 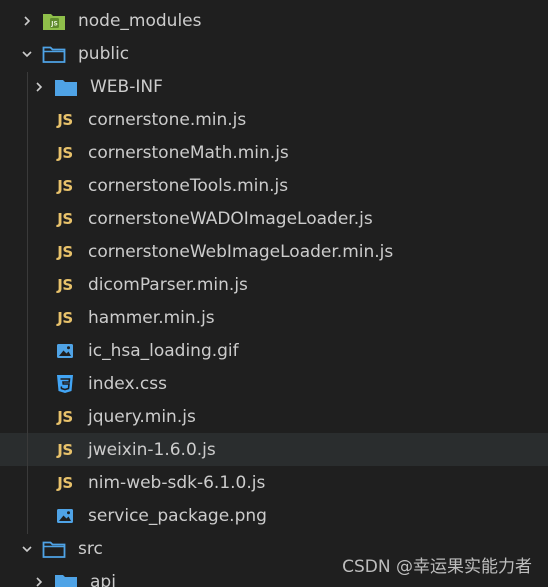 I want to click on tree-item-label: cornerstoneWADOImageLoader.js, so click(x=230, y=218).